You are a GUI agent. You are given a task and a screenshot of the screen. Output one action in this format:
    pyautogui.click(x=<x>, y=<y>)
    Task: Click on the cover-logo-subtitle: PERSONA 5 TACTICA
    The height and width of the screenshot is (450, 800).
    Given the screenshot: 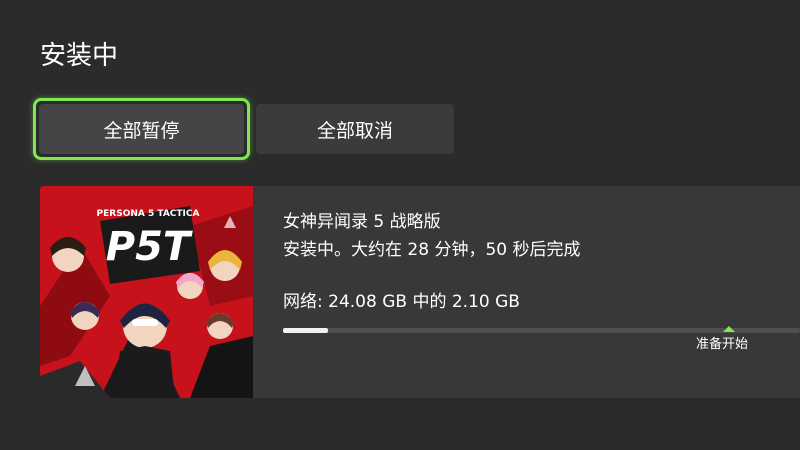 What is the action you would take?
    pyautogui.click(x=148, y=214)
    